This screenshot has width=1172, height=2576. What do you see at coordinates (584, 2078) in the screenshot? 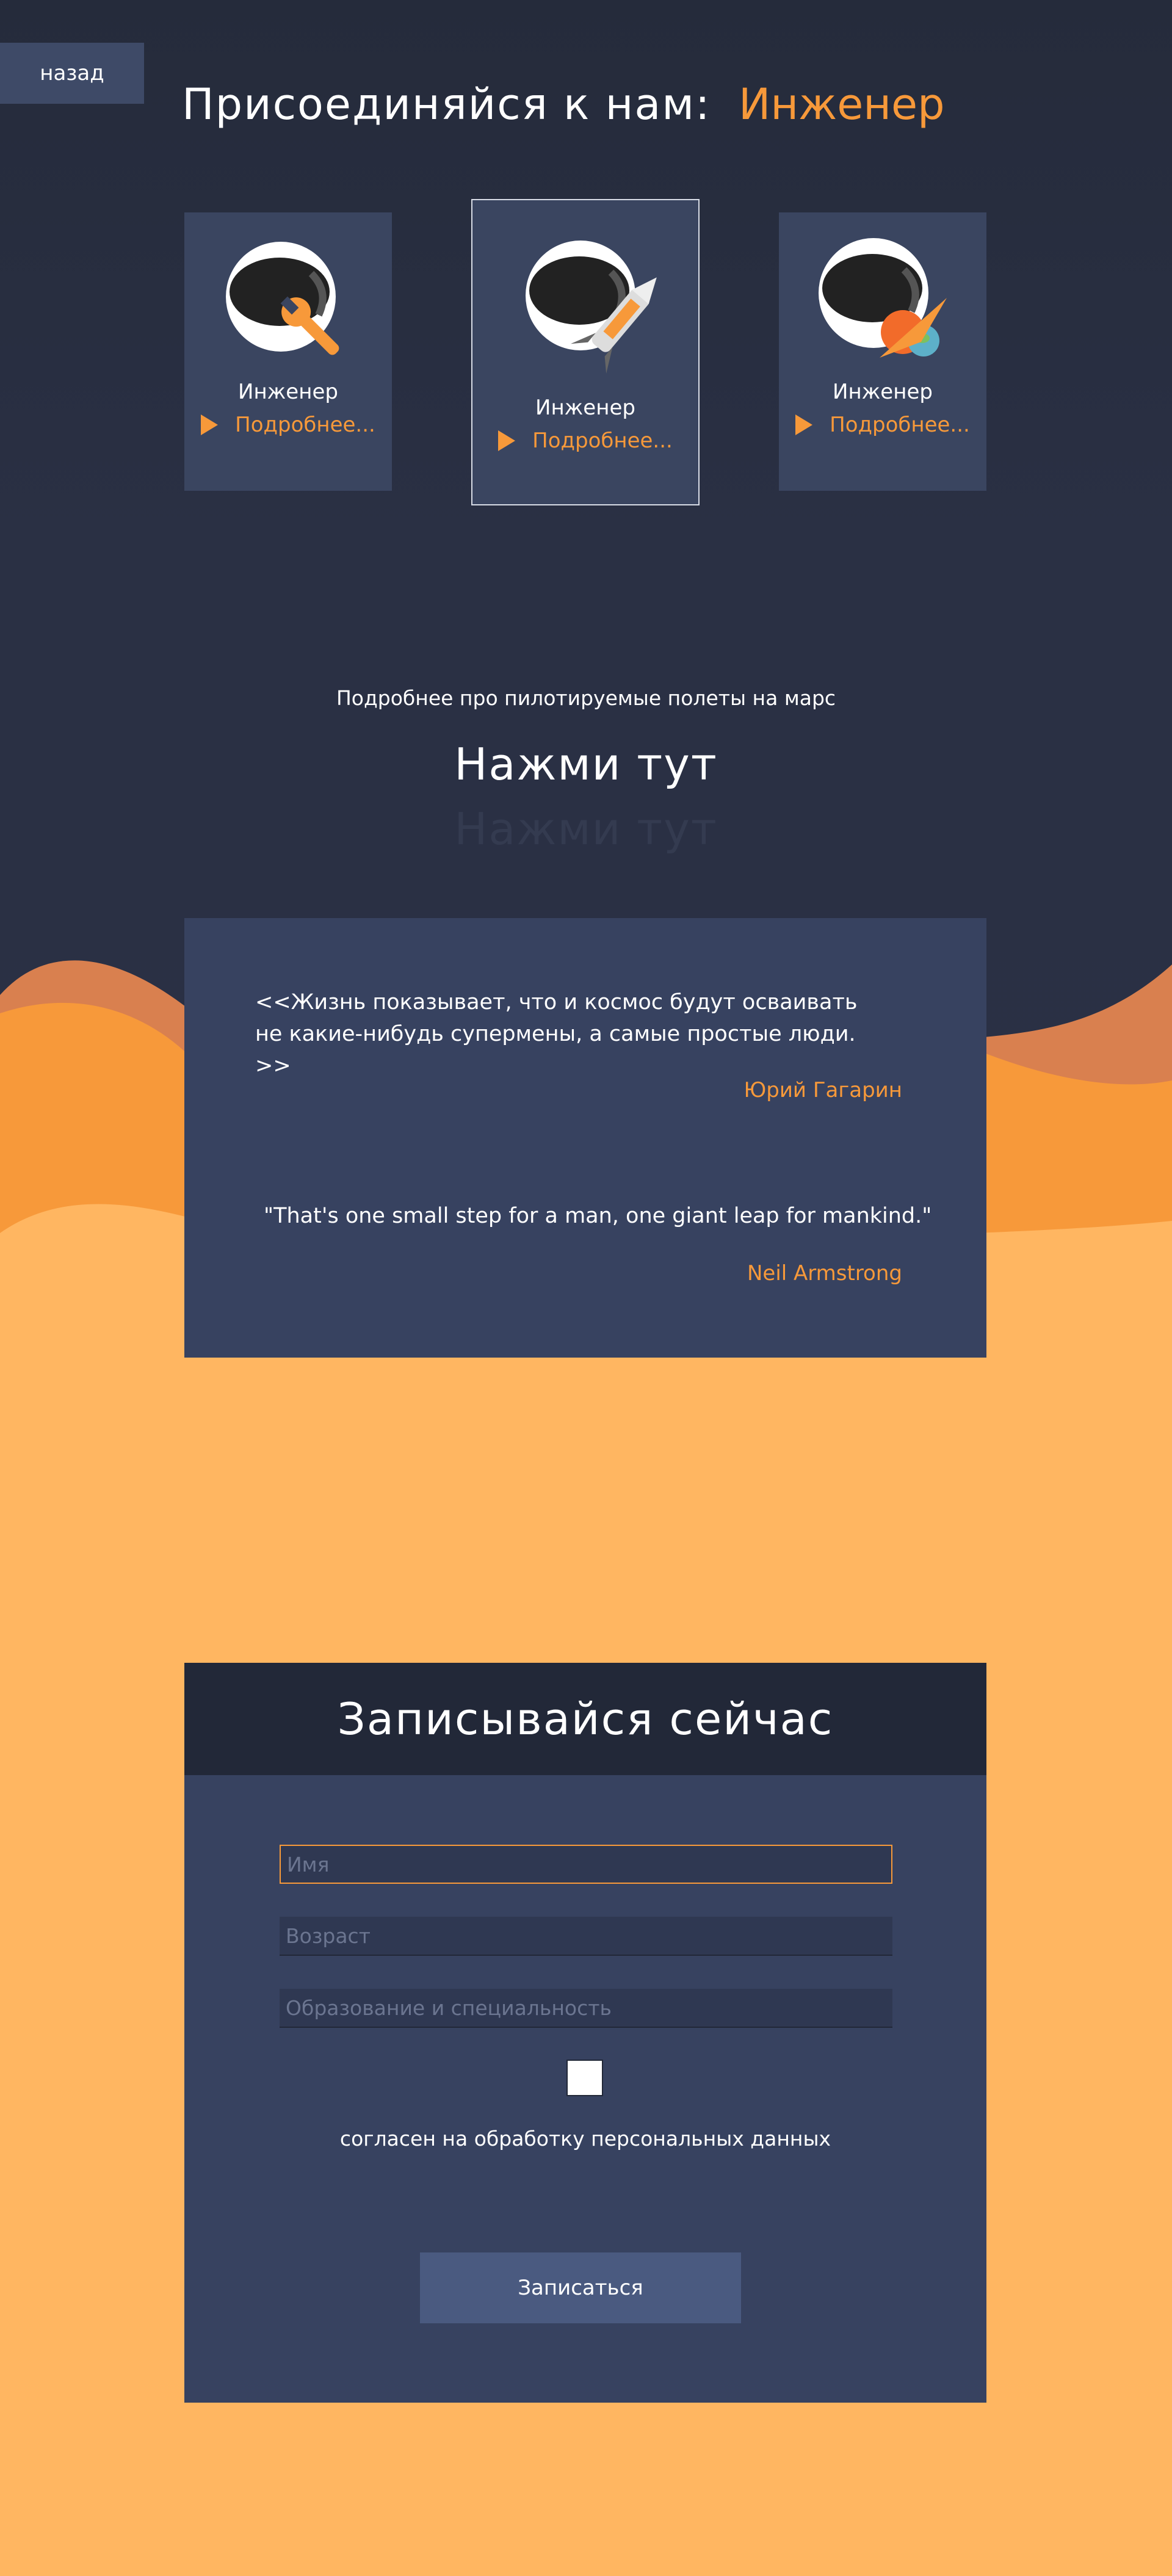
I see `consent-checkbox` at bounding box center [584, 2078].